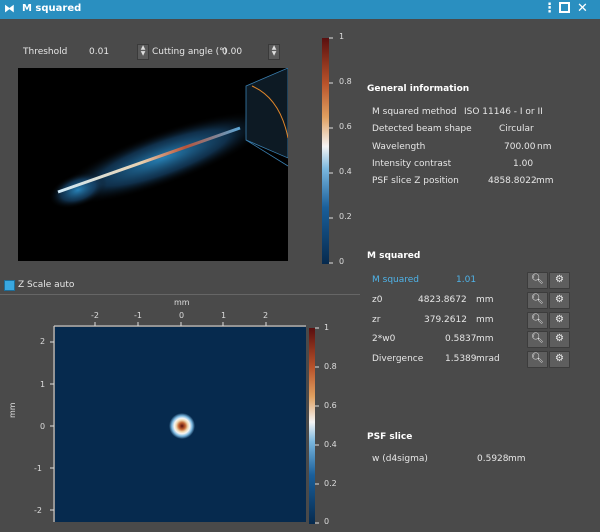 The height and width of the screenshot is (532, 600). Describe the element at coordinates (232, 52) in the screenshot. I see `cutting-angle-input: 0.00` at that location.